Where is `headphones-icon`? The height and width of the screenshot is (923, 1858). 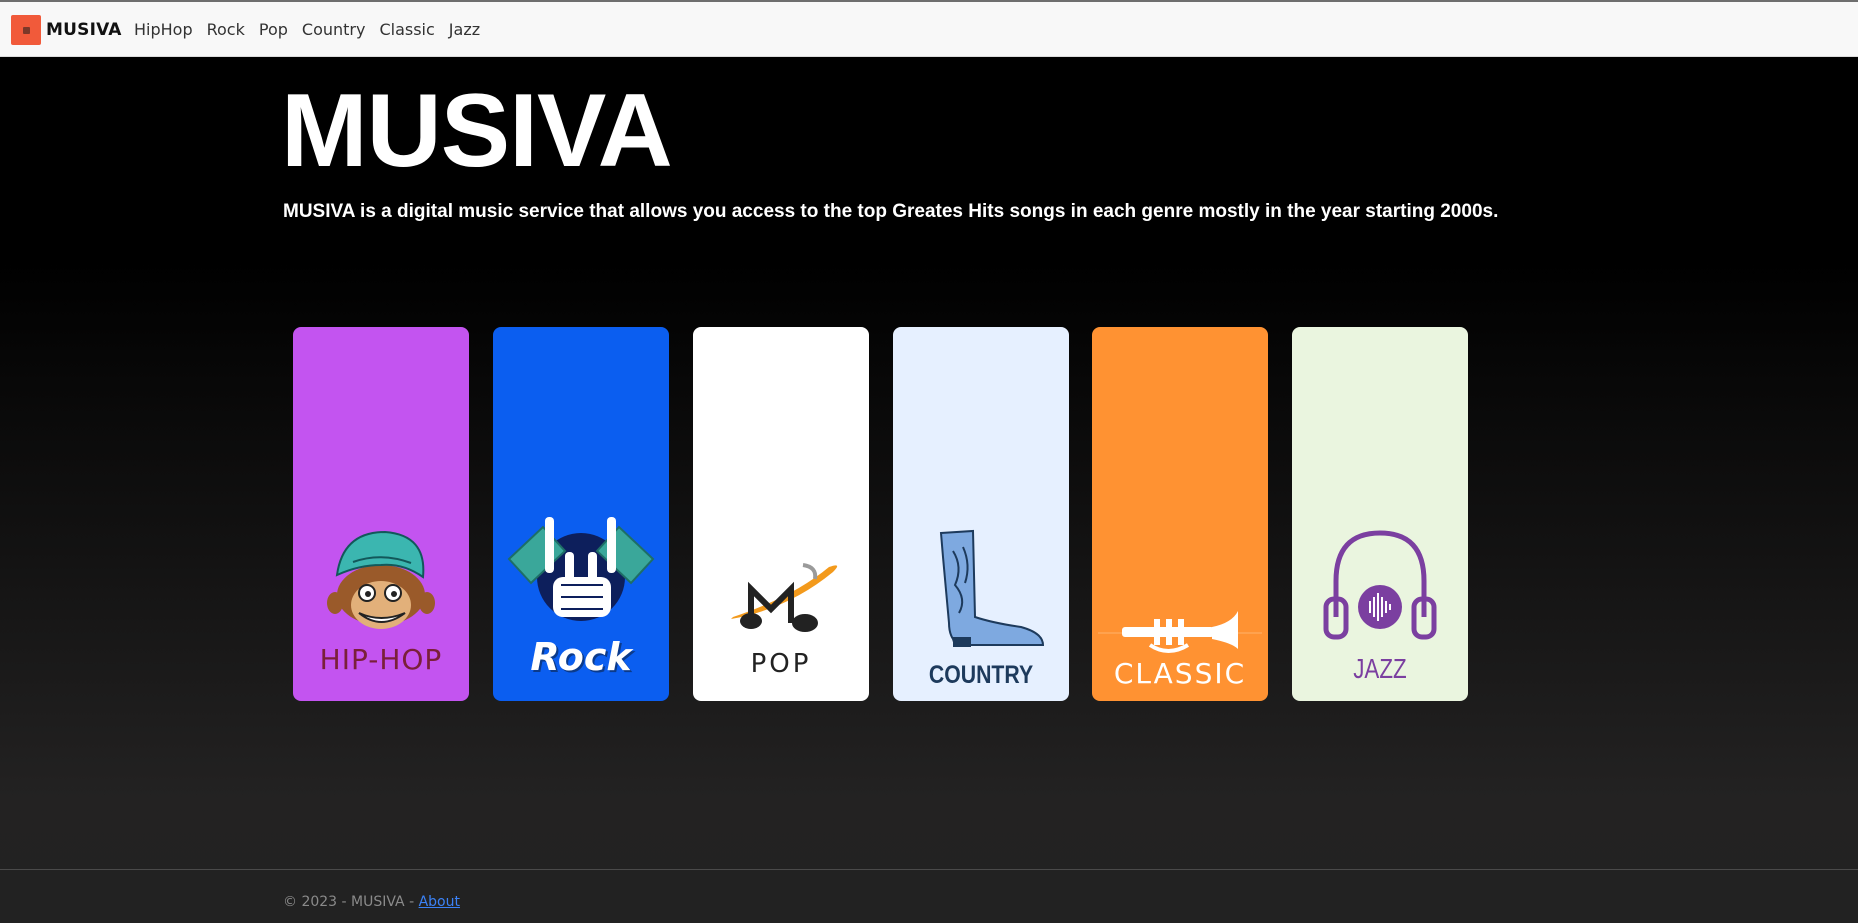 headphones-icon is located at coordinates (1380, 585).